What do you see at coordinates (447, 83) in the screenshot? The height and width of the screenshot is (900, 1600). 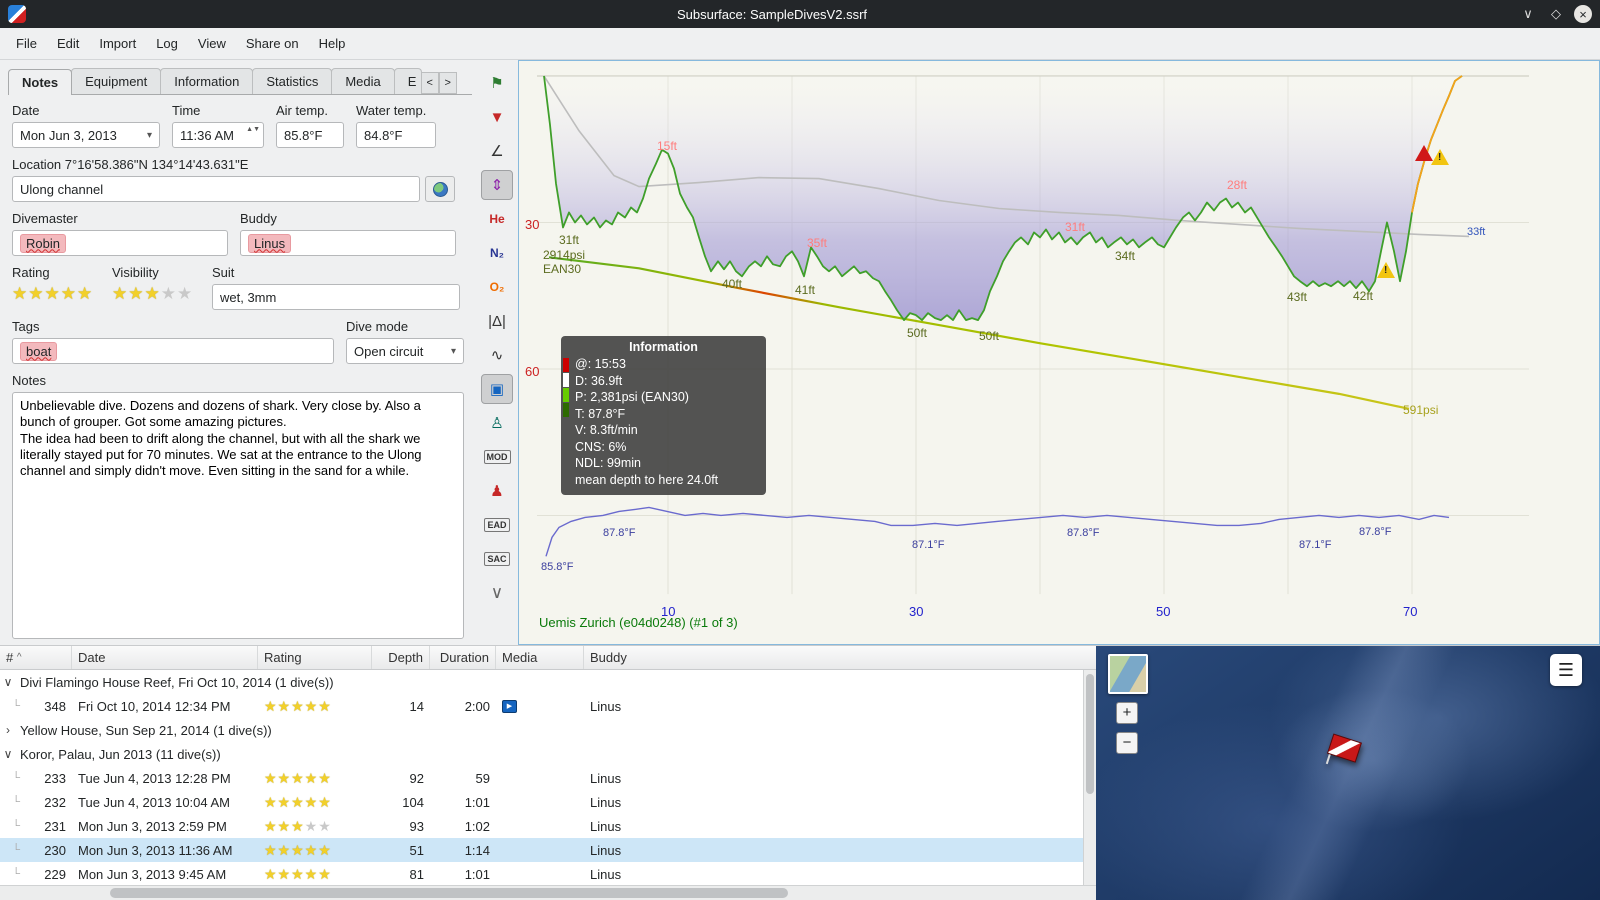 I see `tab-scroll-right-icon: >` at bounding box center [447, 83].